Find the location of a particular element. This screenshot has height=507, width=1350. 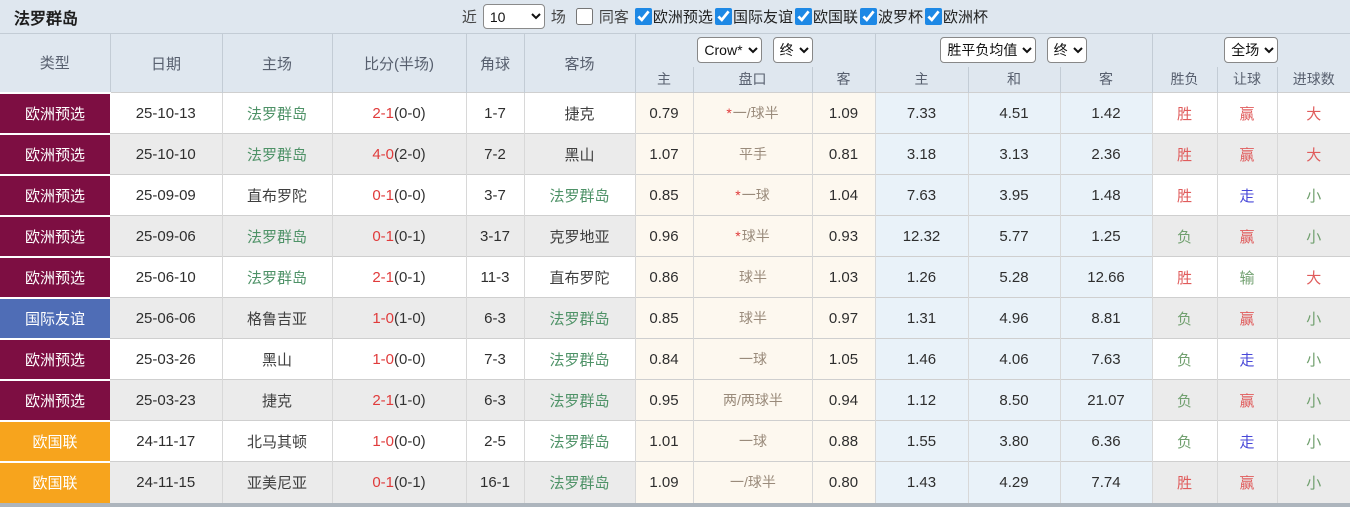

europe-draw-odds: 3.80 is located at coordinates (1014, 441).